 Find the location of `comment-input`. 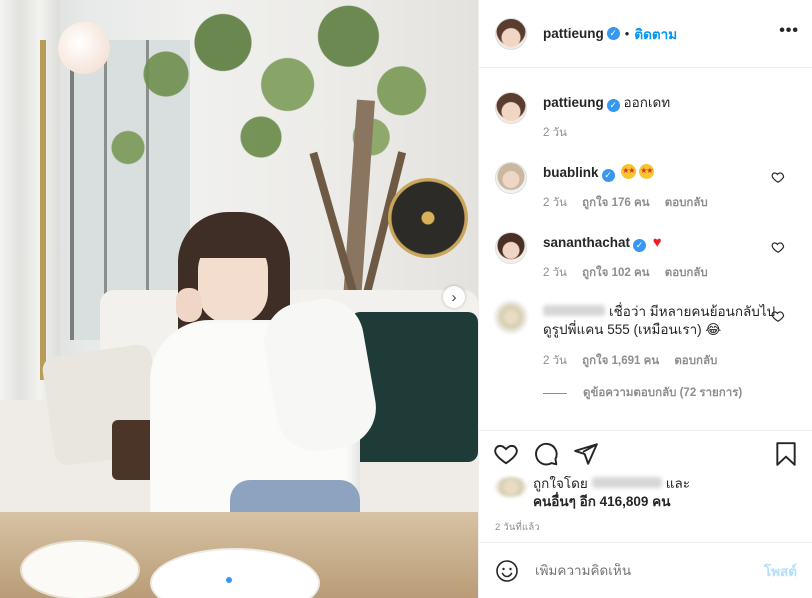

comment-input is located at coordinates (640, 570).